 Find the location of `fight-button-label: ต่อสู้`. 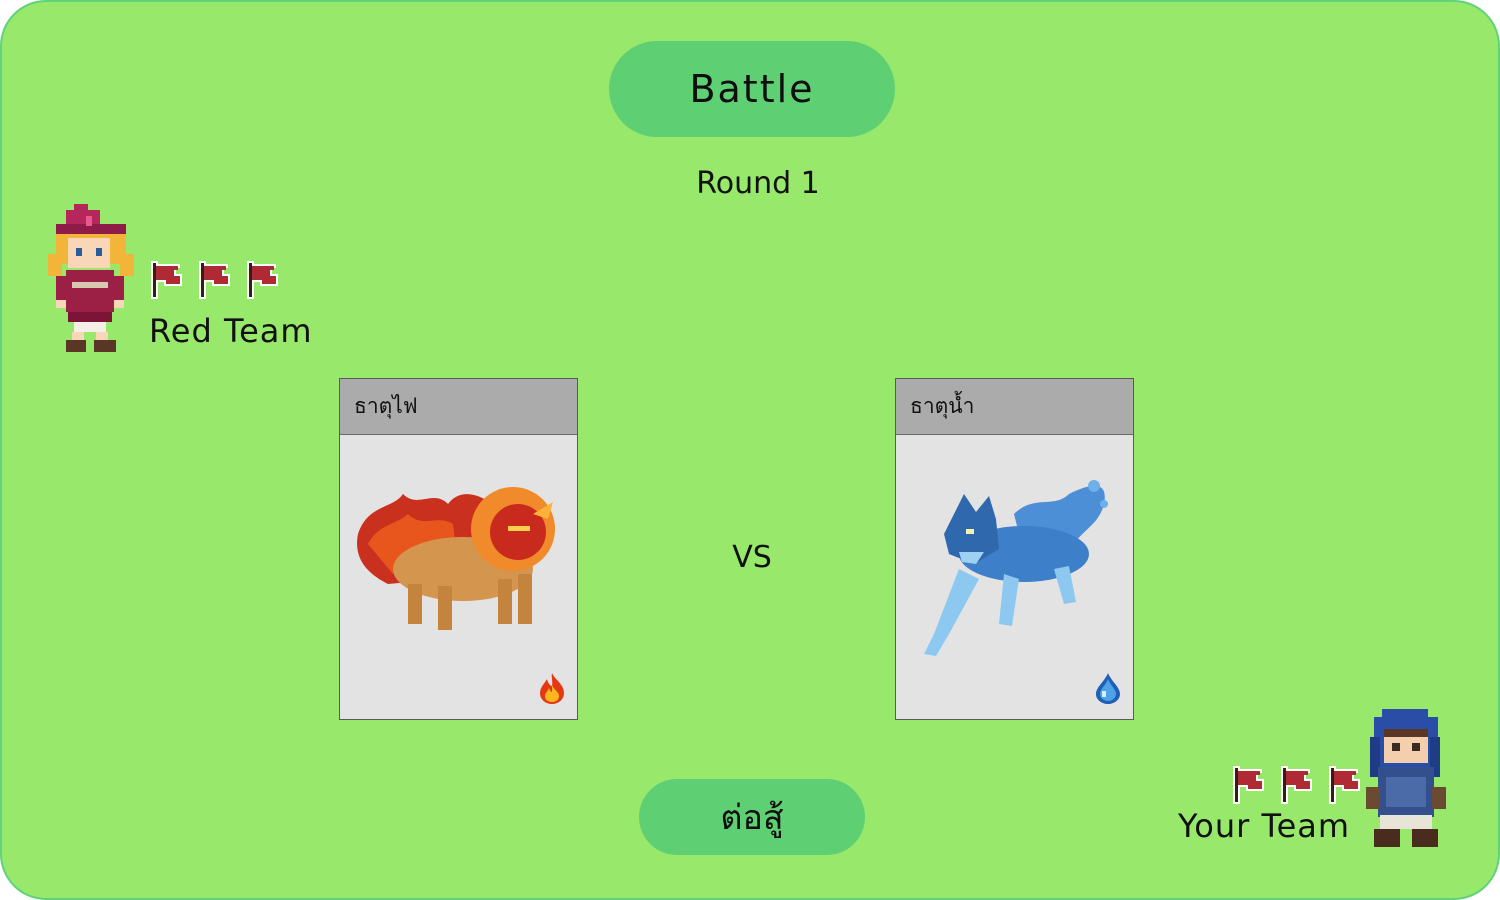

fight-button-label: ต่อสู้ is located at coordinates (752, 818).